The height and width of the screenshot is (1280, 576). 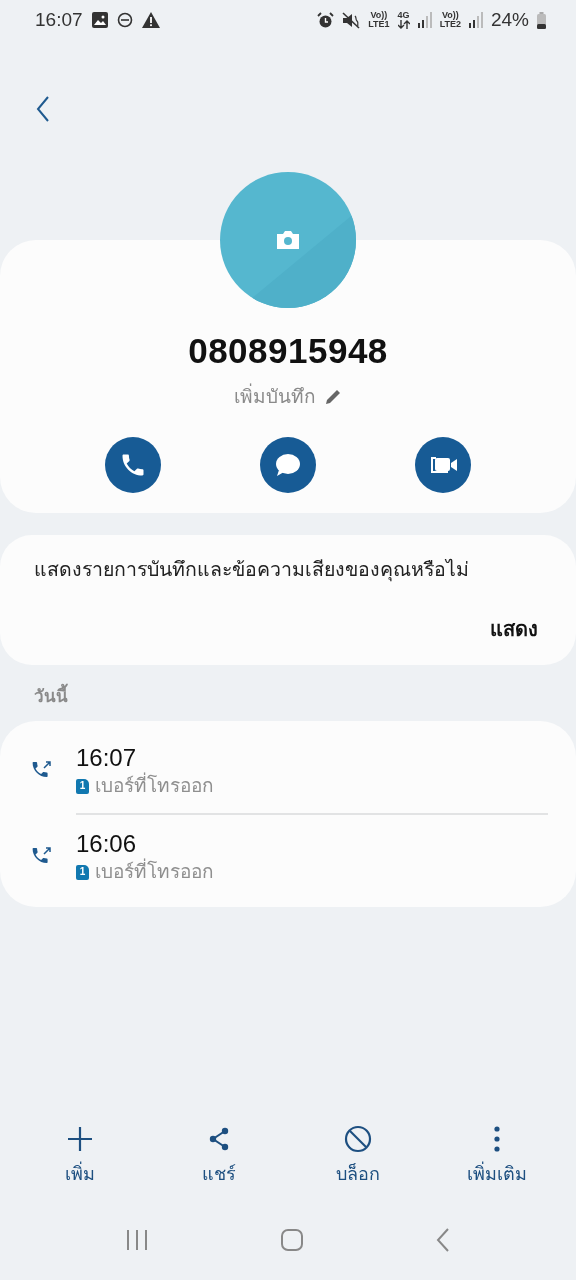 I want to click on toolbar-button: เพิ่มเติม, so click(x=496, y=1156).